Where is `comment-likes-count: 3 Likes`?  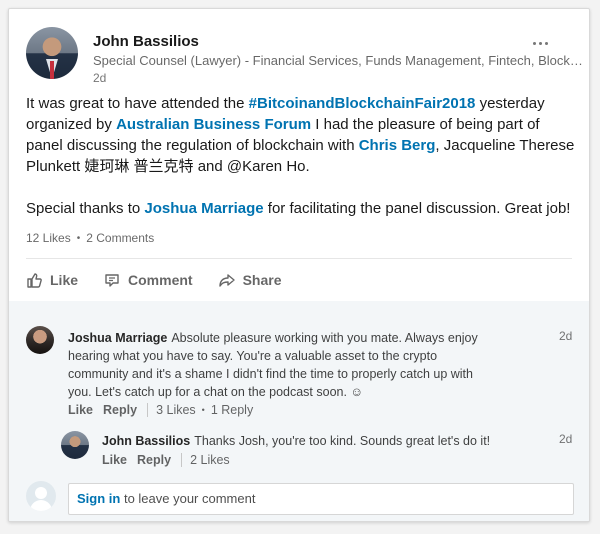
comment-likes-count: 3 Likes is located at coordinates (176, 410).